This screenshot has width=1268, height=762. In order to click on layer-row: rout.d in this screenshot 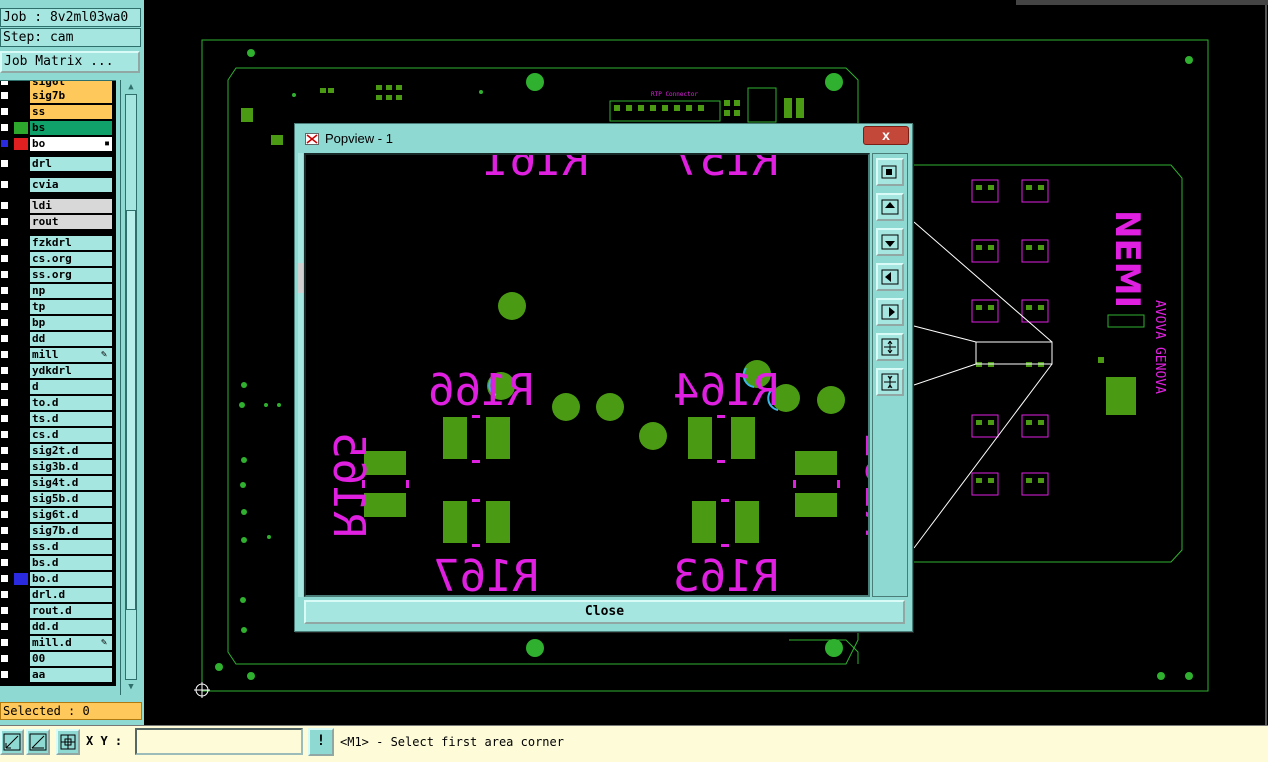, I will do `click(58, 611)`.